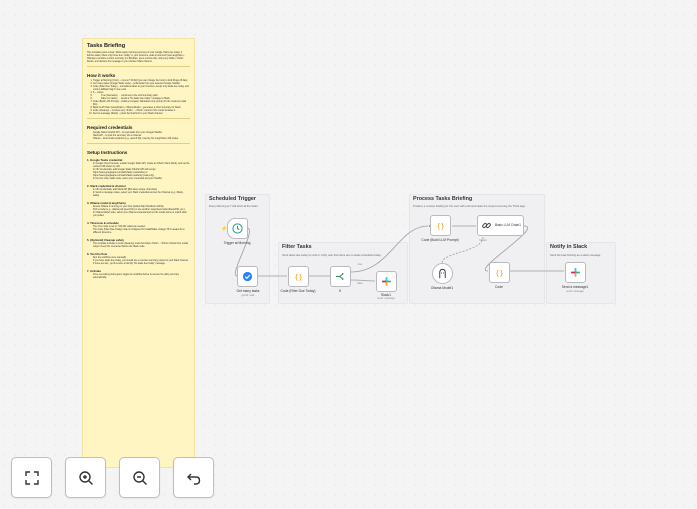 Image resolution: width=697 pixels, height=509 pixels. Describe the element at coordinates (442, 288) in the screenshot. I see `node-label: Ollama Model1` at that location.